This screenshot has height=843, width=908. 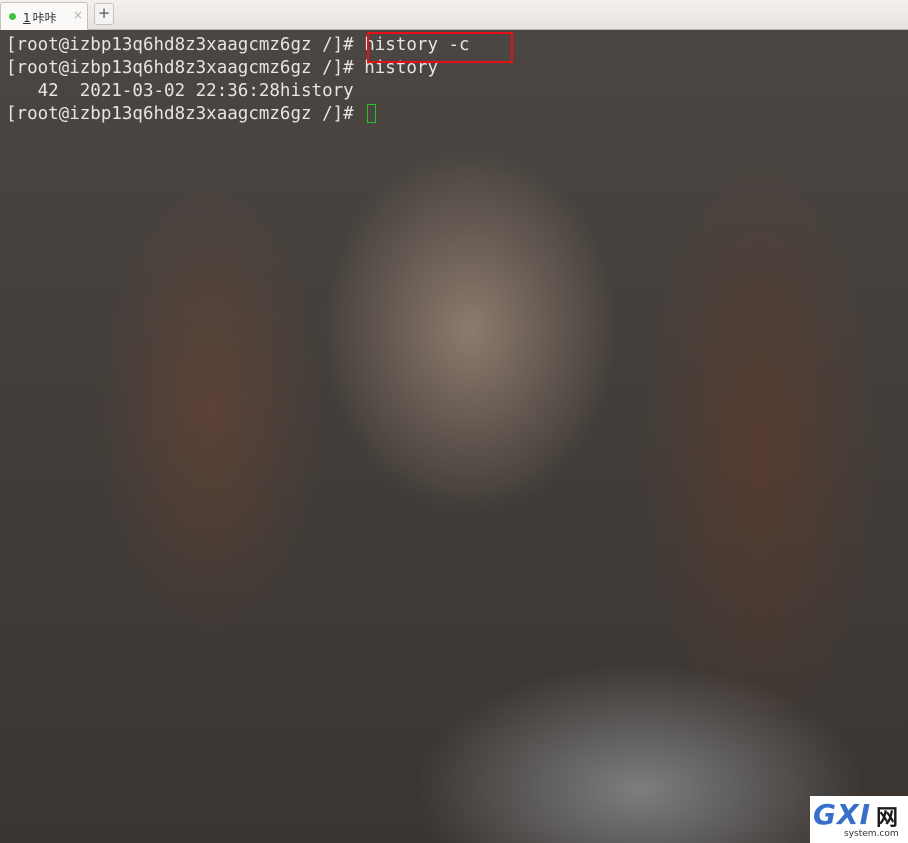 I want to click on highlight-box, so click(x=440, y=47).